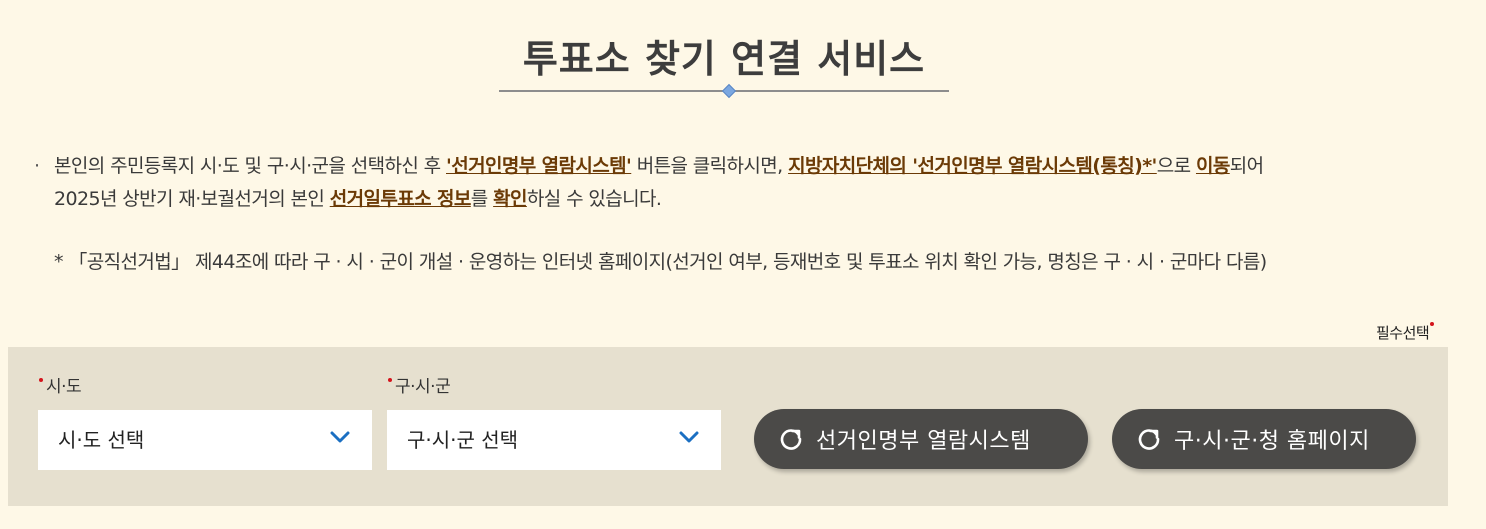  What do you see at coordinates (423, 387) in the screenshot?
I see `gugun-label-text: 구·시·군` at bounding box center [423, 387].